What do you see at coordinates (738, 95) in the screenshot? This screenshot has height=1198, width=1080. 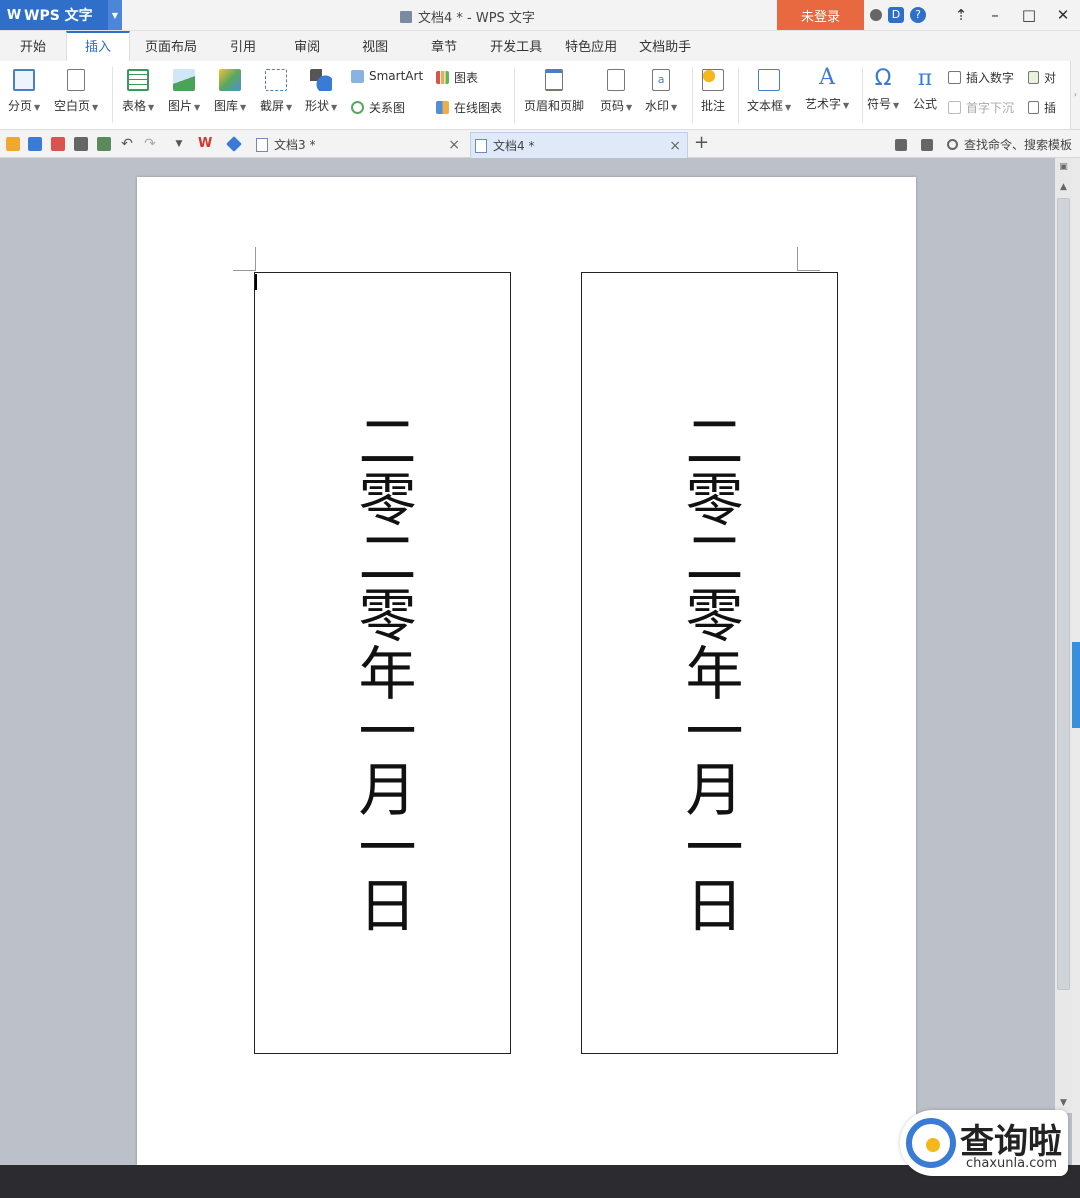 I see `divider` at bounding box center [738, 95].